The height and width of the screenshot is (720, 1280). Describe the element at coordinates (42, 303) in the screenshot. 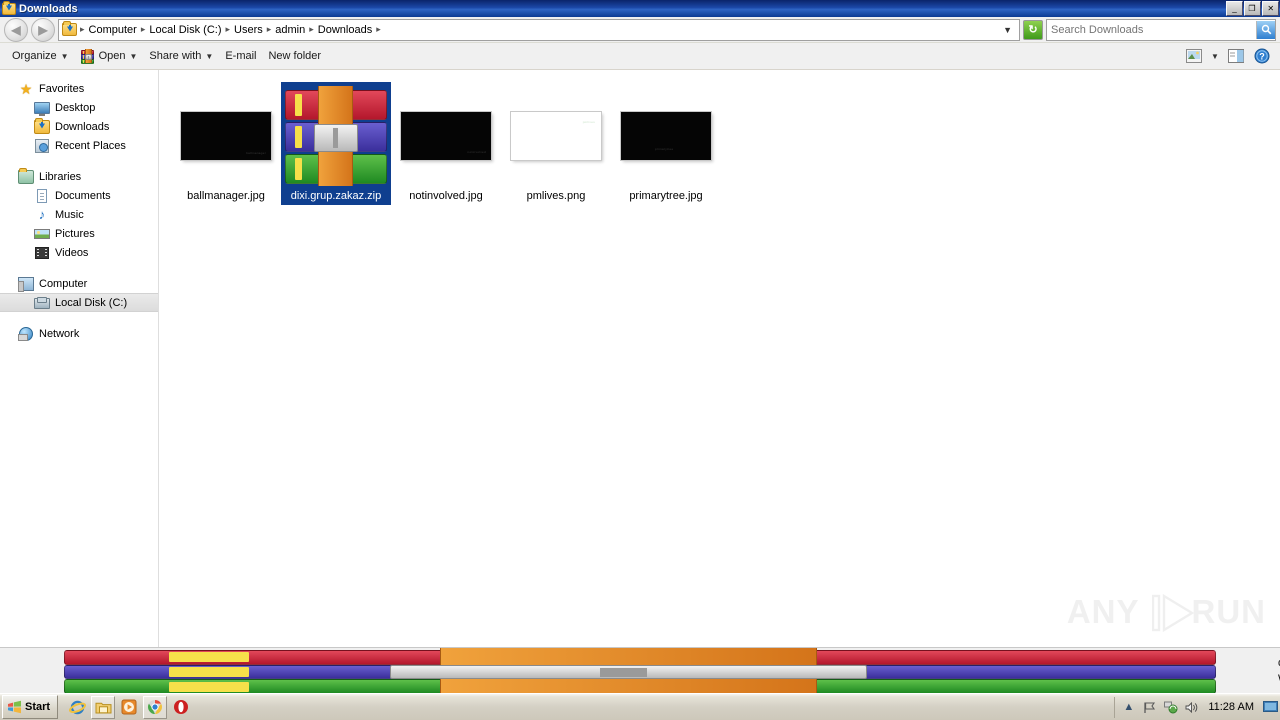

I see `hard-disk-icon` at that location.